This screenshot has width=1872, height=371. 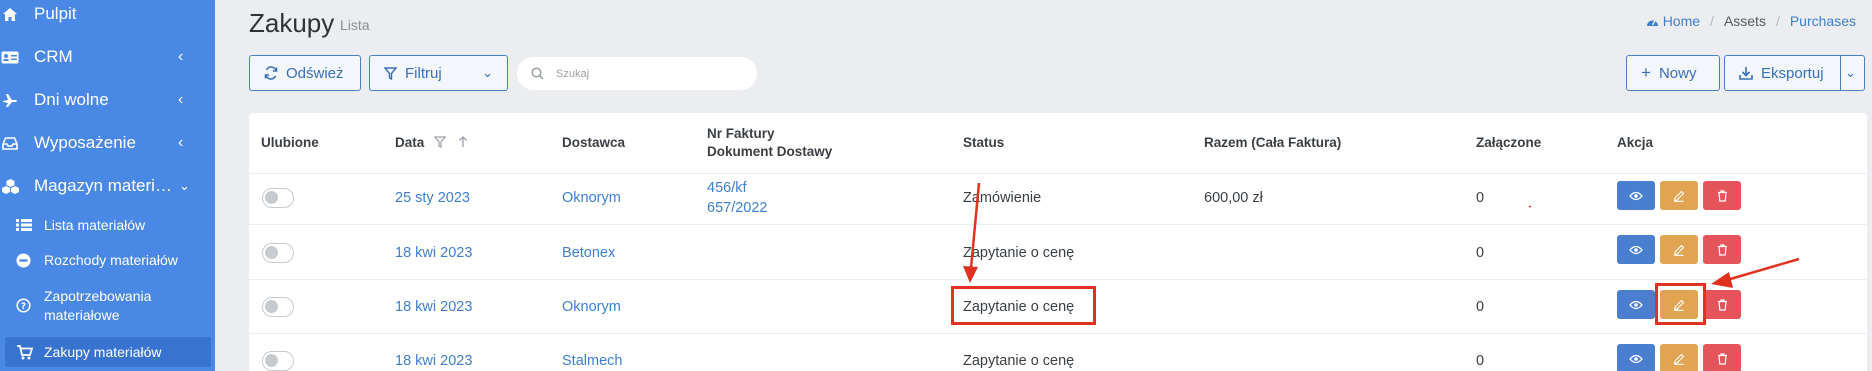 I want to click on filter-label: Filtruj, so click(x=423, y=73).